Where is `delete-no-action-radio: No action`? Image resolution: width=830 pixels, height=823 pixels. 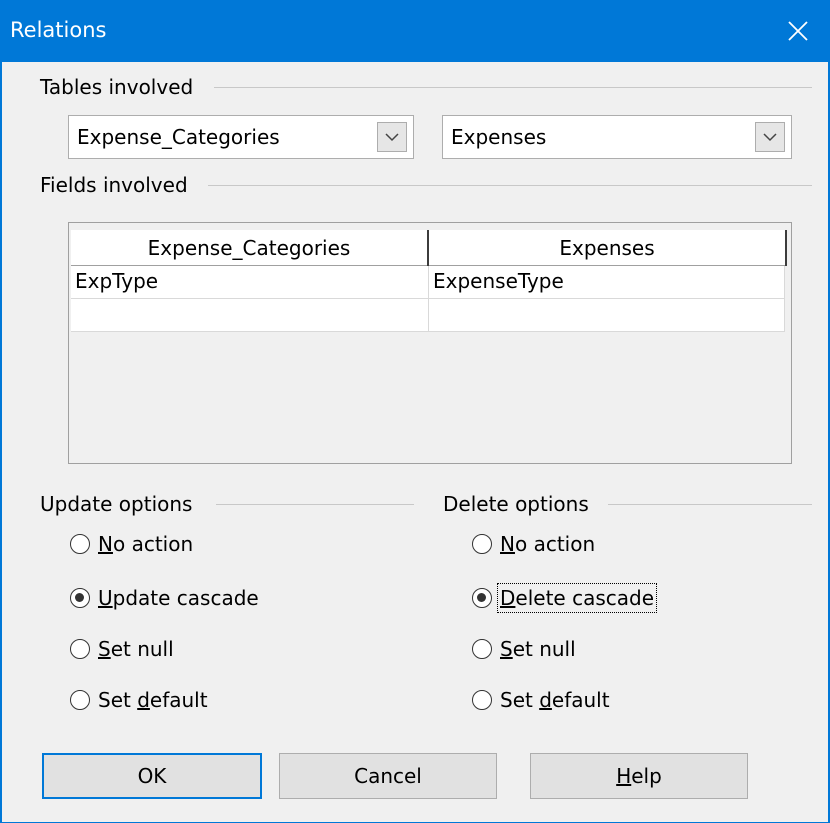 delete-no-action-radio: No action is located at coordinates (533, 544).